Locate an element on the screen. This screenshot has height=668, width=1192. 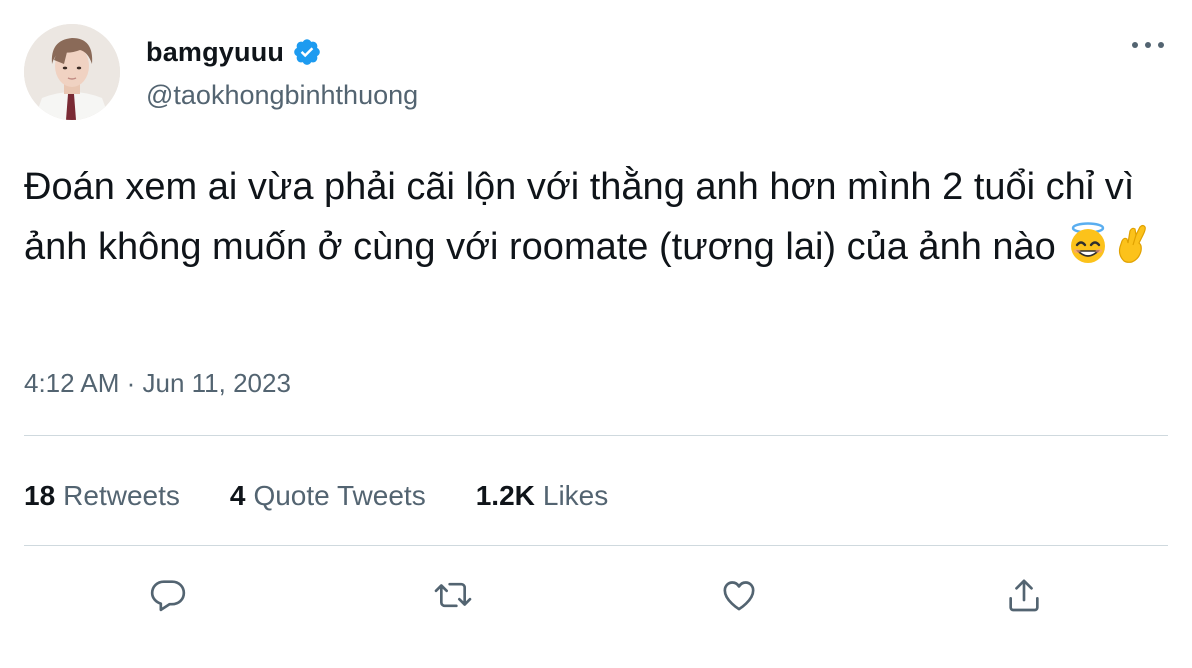
avatar is located at coordinates (72, 72).